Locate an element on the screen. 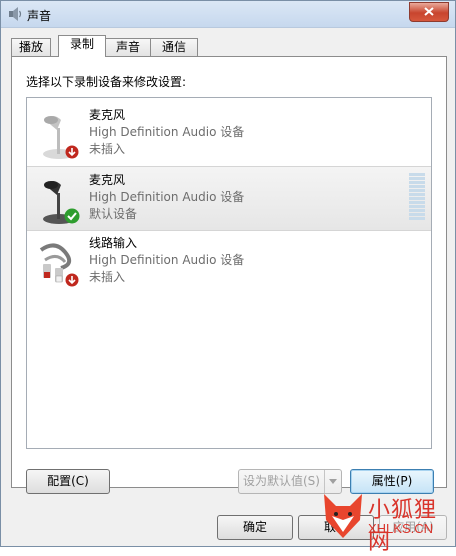 This screenshot has width=456, height=556. watermark-url: XHLKS.CN is located at coordinates (401, 528).